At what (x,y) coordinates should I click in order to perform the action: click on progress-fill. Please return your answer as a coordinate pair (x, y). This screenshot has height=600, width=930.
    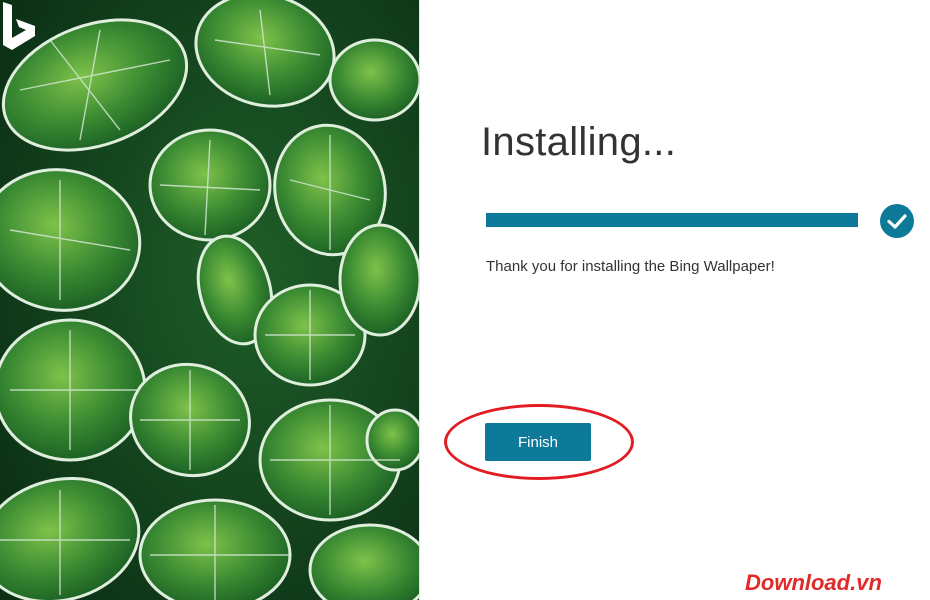
    Looking at the image, I should click on (672, 220).